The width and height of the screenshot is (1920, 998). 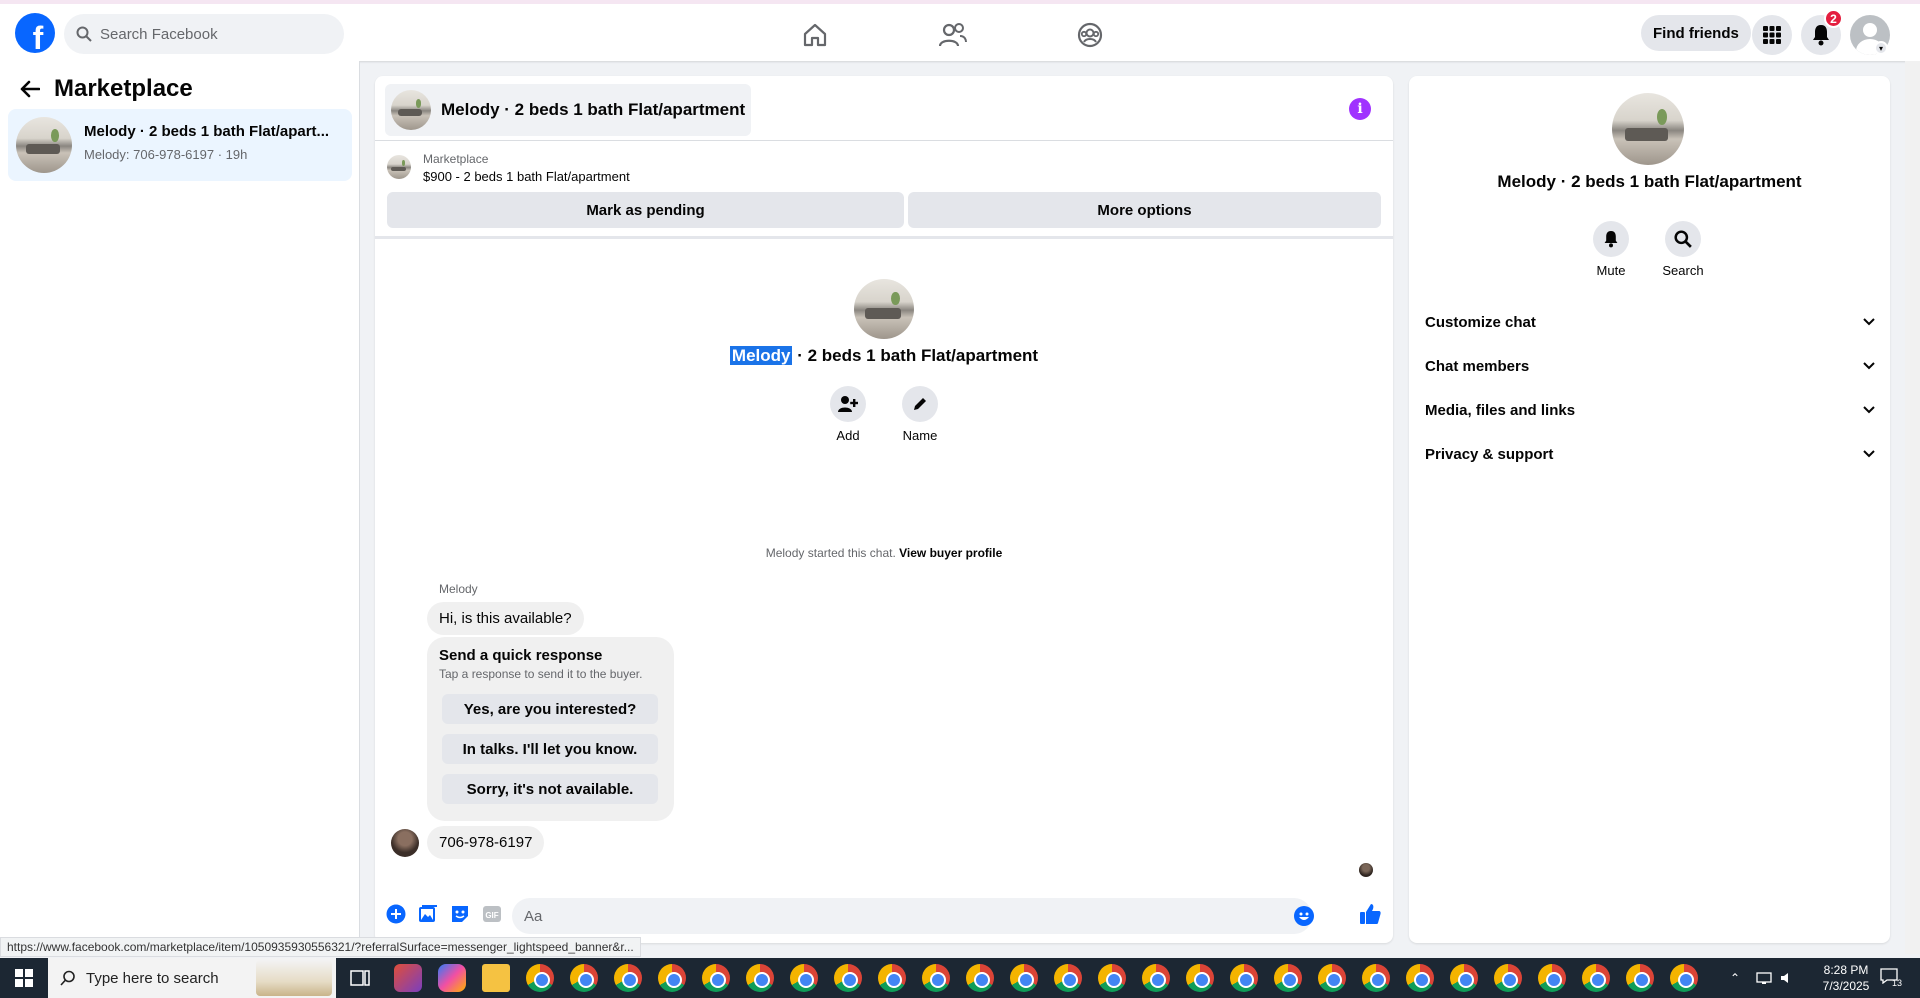 I want to click on chat-members-section: Chat members, so click(x=1650, y=366).